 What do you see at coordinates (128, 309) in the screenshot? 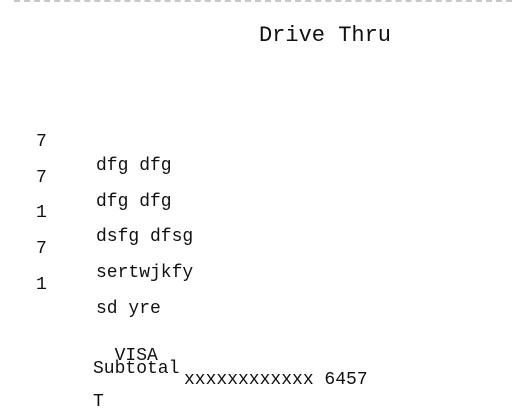
I see `item-name: sd yre` at bounding box center [128, 309].